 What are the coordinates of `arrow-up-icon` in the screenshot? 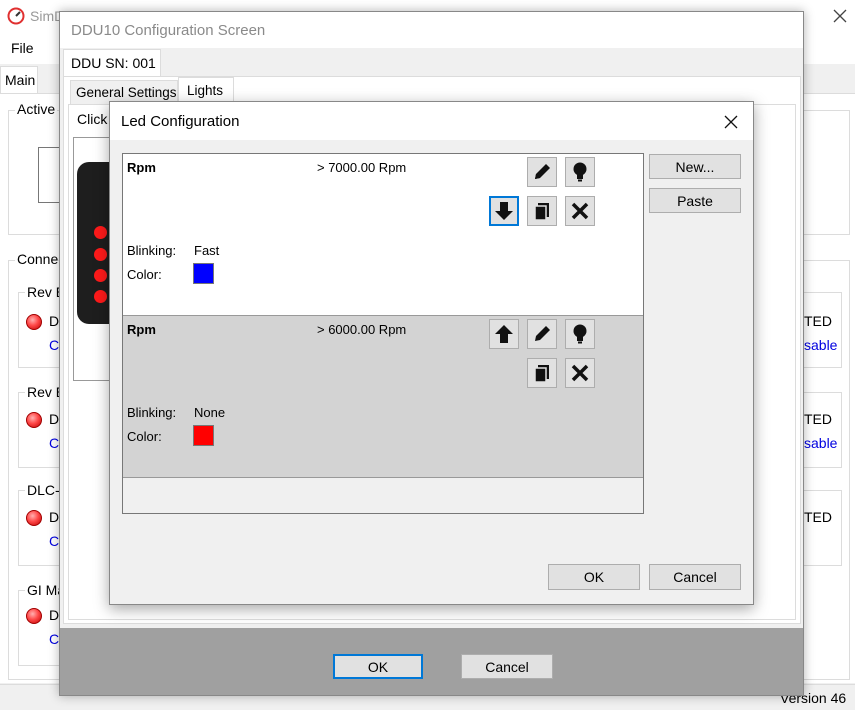 It's located at (504, 334).